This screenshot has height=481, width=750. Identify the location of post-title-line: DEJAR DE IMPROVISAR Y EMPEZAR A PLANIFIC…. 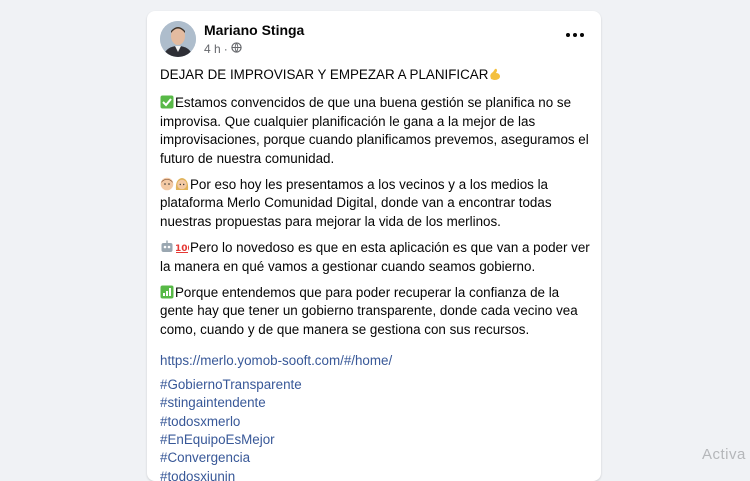
(376, 75).